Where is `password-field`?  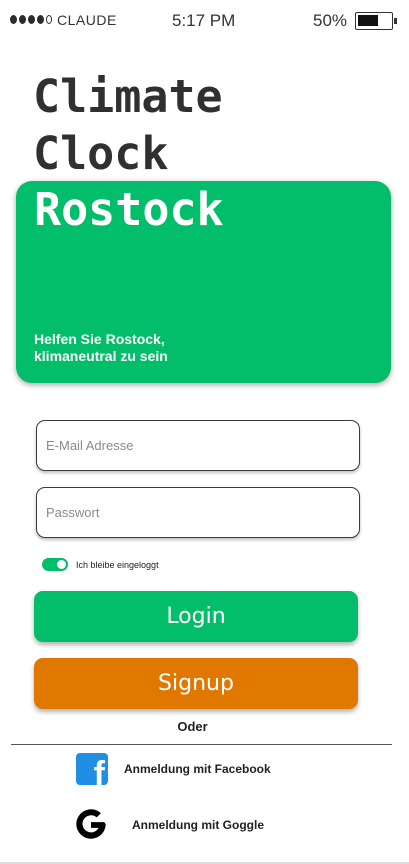
password-field is located at coordinates (198, 512).